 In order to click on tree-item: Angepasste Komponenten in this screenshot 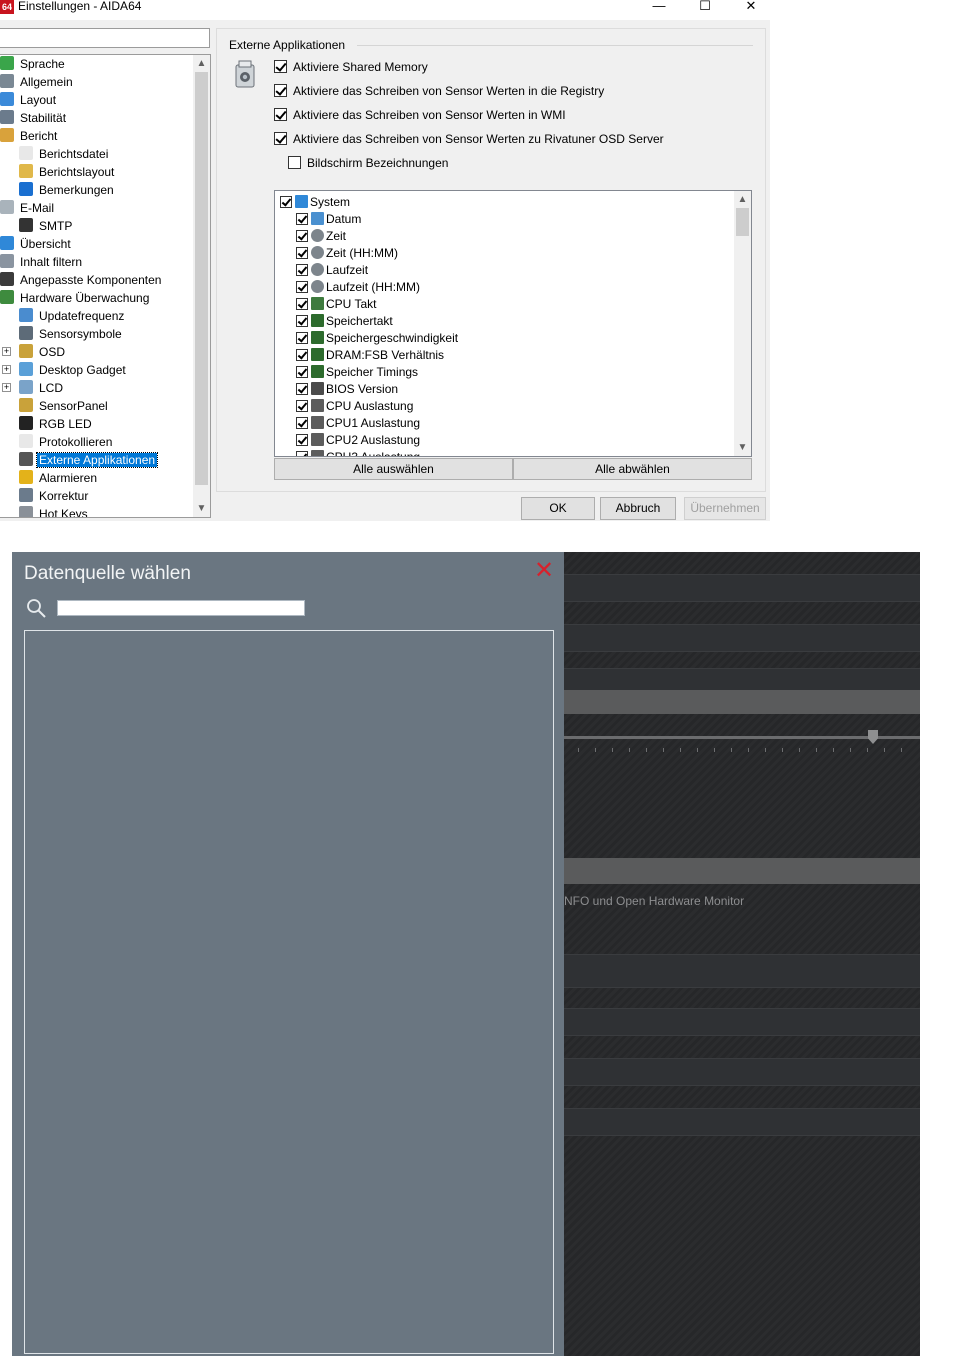, I will do `click(81, 280)`.